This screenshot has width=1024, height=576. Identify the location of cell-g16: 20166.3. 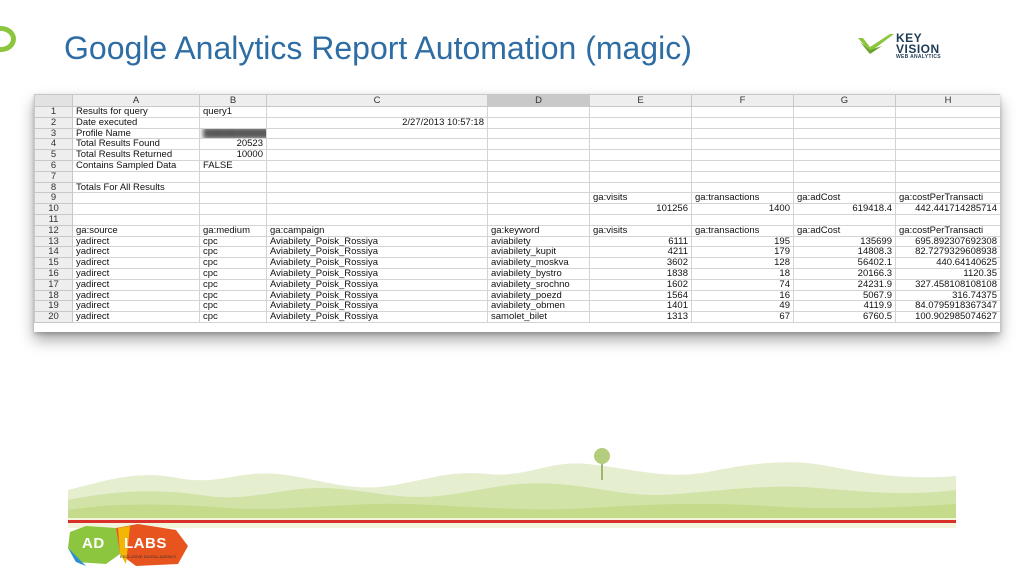
(844, 273).